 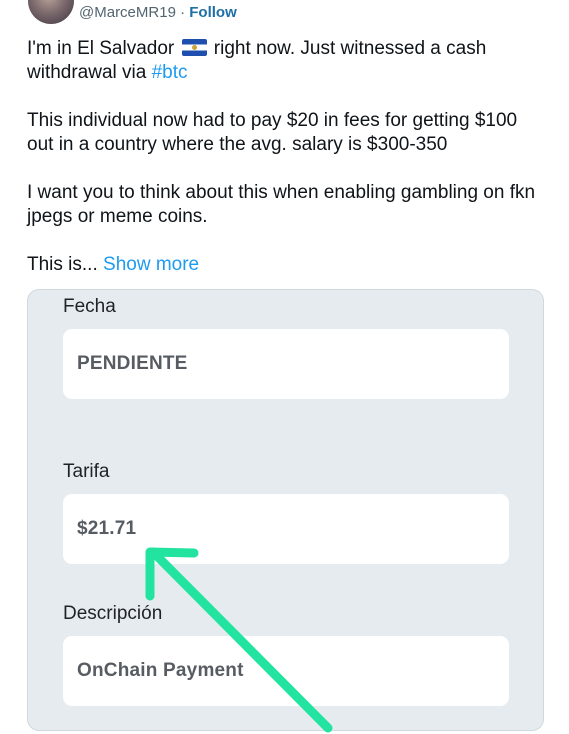 I want to click on tarifa-label: Tarifa, so click(x=86, y=471).